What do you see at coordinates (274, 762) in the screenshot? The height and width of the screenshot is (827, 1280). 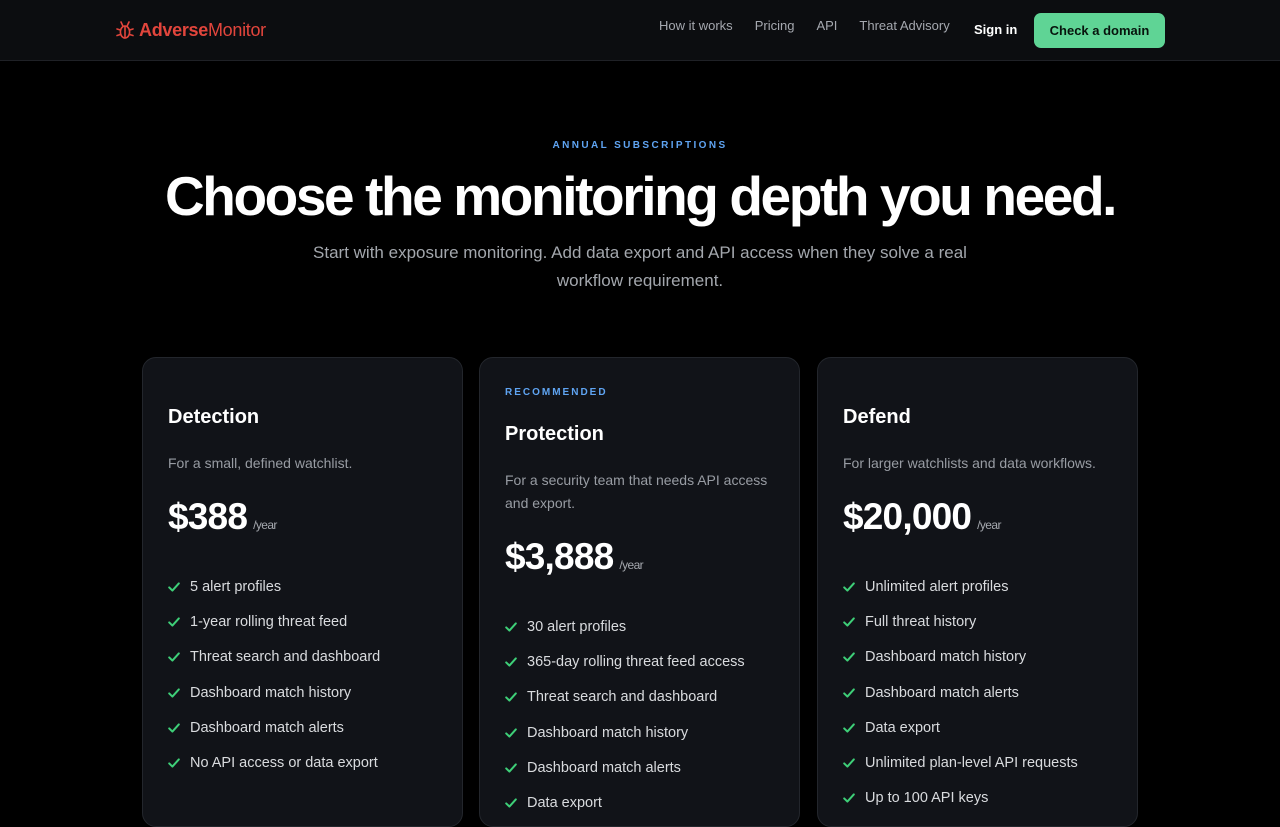 I see `feature-item: No API access or data export` at bounding box center [274, 762].